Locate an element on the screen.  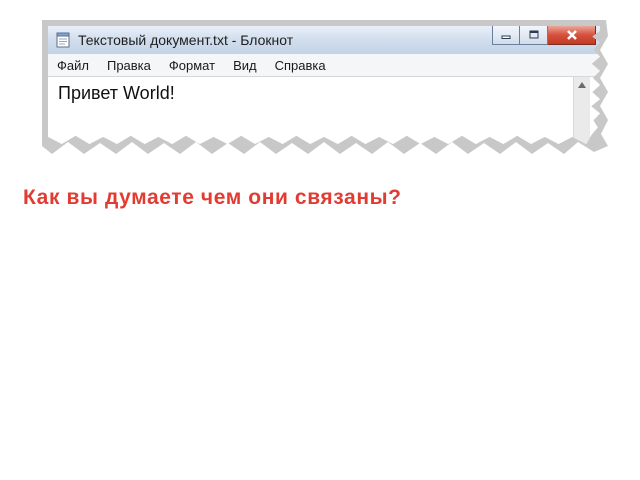
window-controls is located at coordinates (544, 36).